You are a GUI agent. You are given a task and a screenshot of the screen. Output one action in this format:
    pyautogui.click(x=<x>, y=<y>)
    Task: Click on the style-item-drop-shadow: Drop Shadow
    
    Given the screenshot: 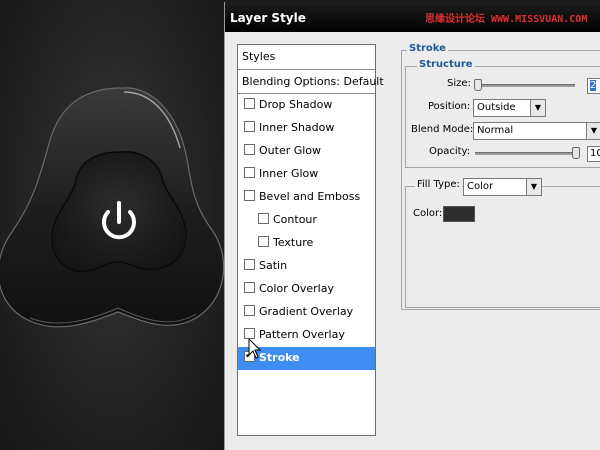 What is the action you would take?
    pyautogui.click(x=306, y=105)
    